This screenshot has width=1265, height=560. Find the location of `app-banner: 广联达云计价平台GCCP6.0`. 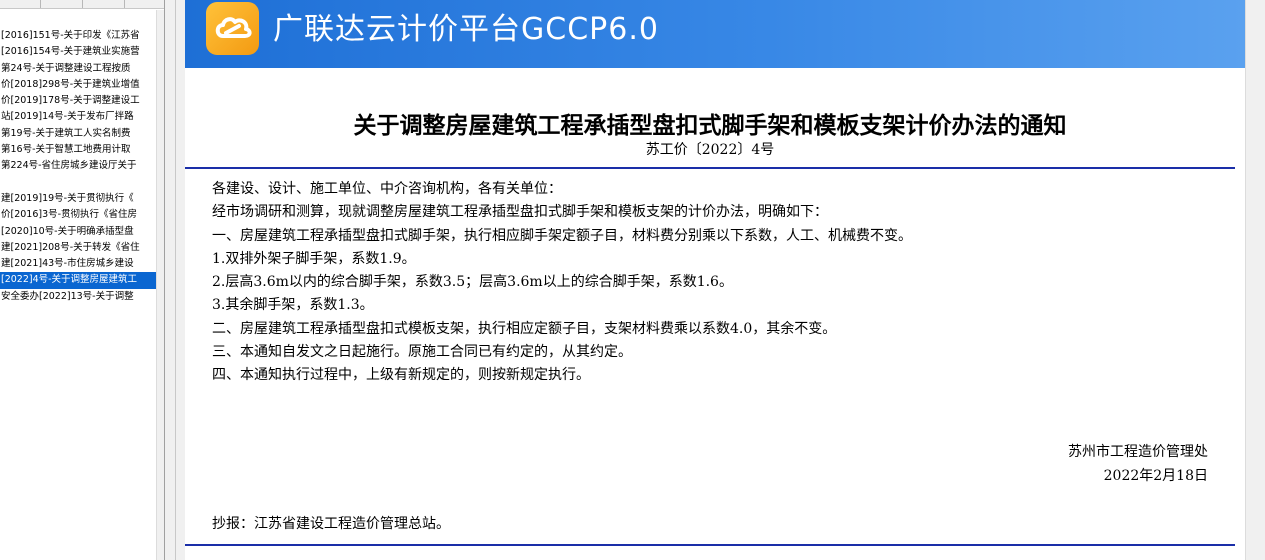

app-banner: 广联达云计价平台GCCP6.0 is located at coordinates (715, 34).